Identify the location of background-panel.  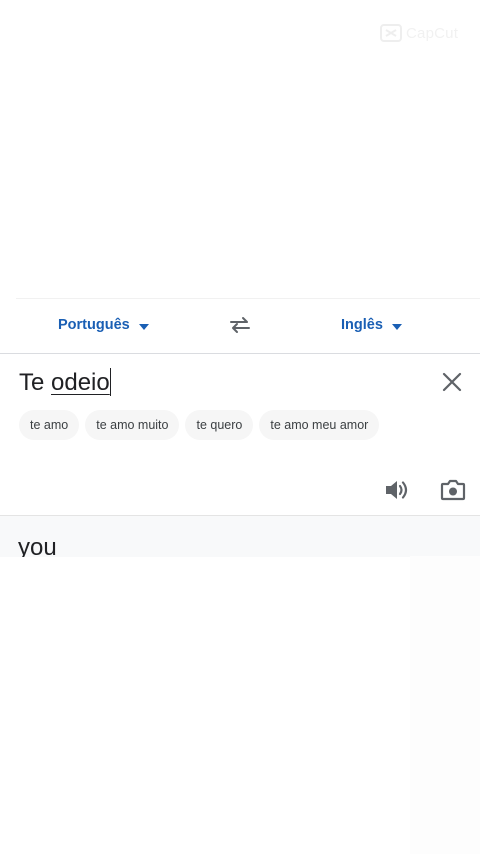
(445, 705).